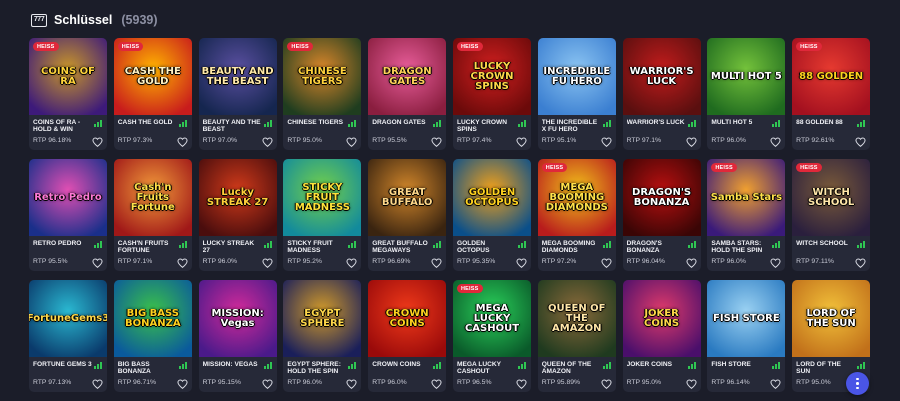 The width and height of the screenshot is (900, 401). I want to click on game-thumbnail: CHINESE TIGERS HEISS, so click(322, 76).